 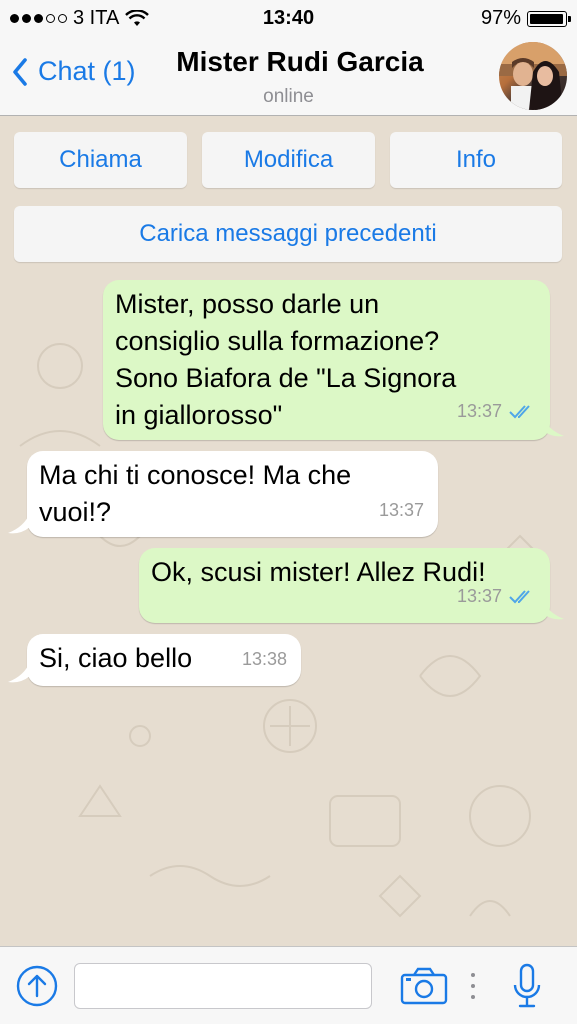 What do you see at coordinates (288, 234) in the screenshot?
I see `load-earlier-messages-button: Carica messaggi precedenti` at bounding box center [288, 234].